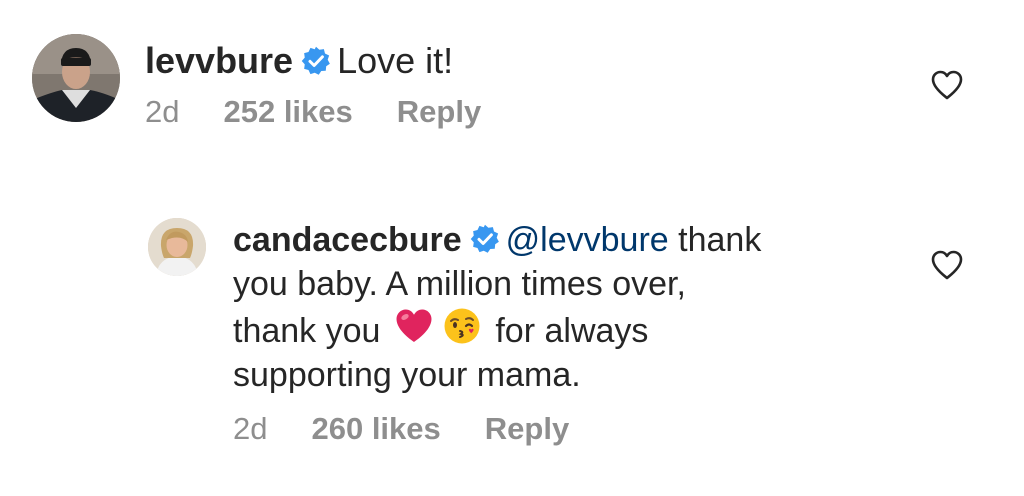 The width and height of the screenshot is (1024, 496). What do you see at coordinates (525, 112) in the screenshot?
I see `comment-meta: 2d 252 likes Reply` at bounding box center [525, 112].